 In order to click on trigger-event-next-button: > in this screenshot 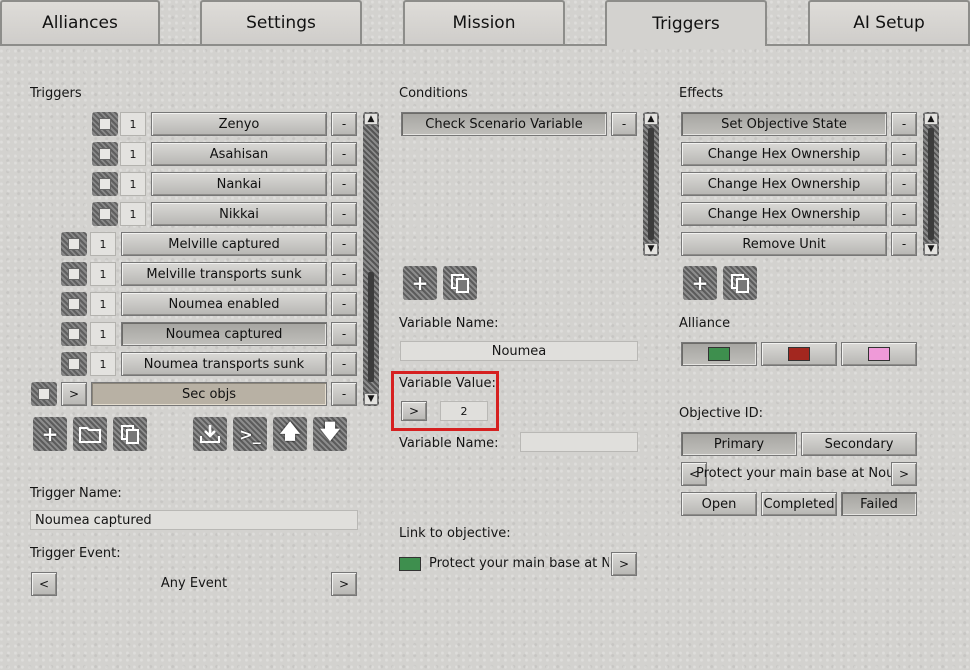, I will do `click(344, 584)`.